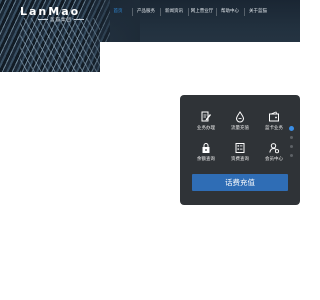 Image resolution: width=320 pixels, height=300 pixels. What do you see at coordinates (240, 148) in the screenshot?
I see `list-document-icon` at bounding box center [240, 148].